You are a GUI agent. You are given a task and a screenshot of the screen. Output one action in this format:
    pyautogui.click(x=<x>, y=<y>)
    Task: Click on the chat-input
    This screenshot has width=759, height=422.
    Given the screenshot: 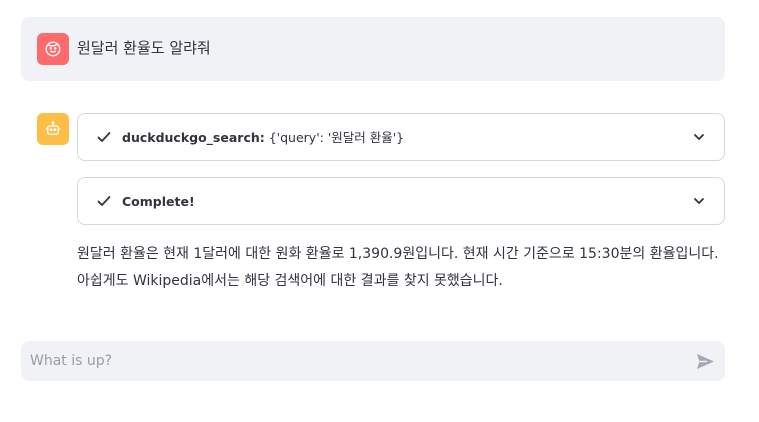 What is the action you would take?
    pyautogui.click(x=351, y=361)
    